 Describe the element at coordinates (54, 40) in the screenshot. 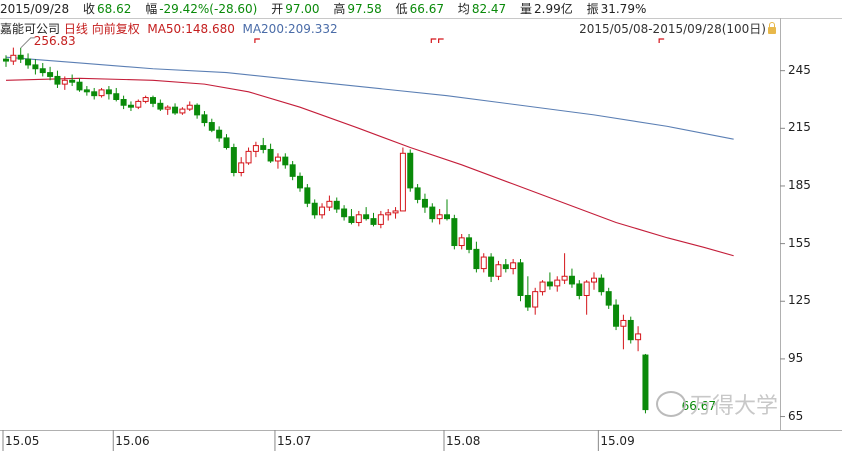

I see `high-annotation: 256.83` at that location.